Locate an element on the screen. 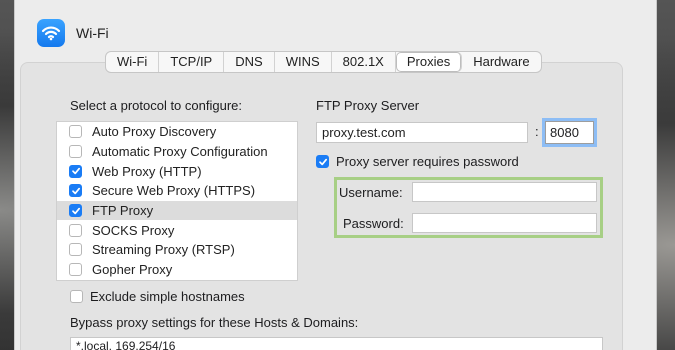 The height and width of the screenshot is (350, 675). exclude-simple-hostnames-checkbox is located at coordinates (76, 296).